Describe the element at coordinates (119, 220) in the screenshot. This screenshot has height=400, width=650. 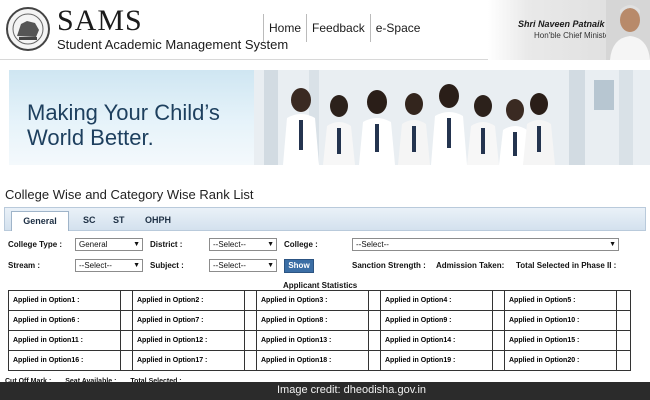
I see `tab-st: ST` at that location.